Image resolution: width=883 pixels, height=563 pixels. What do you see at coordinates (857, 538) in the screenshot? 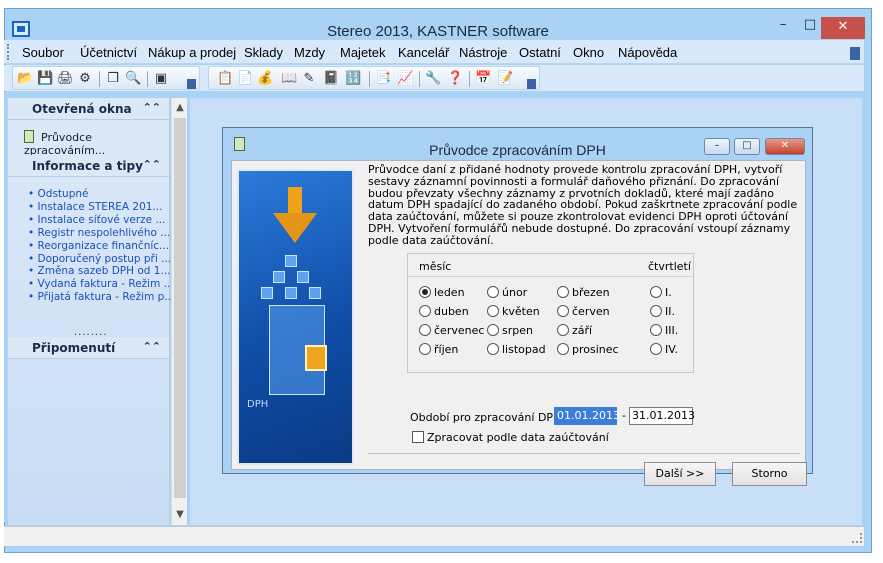
I see `resize-grip-icon` at bounding box center [857, 538].